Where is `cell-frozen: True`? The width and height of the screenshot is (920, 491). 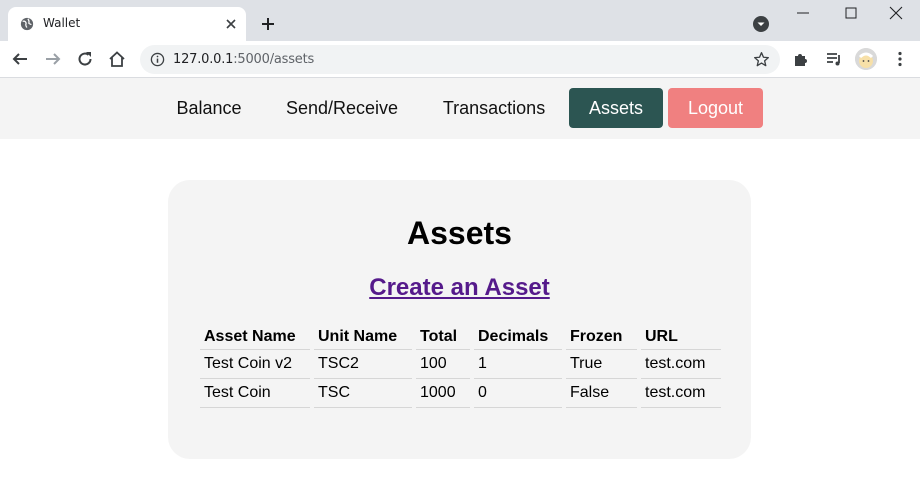
cell-frozen: True is located at coordinates (601, 364).